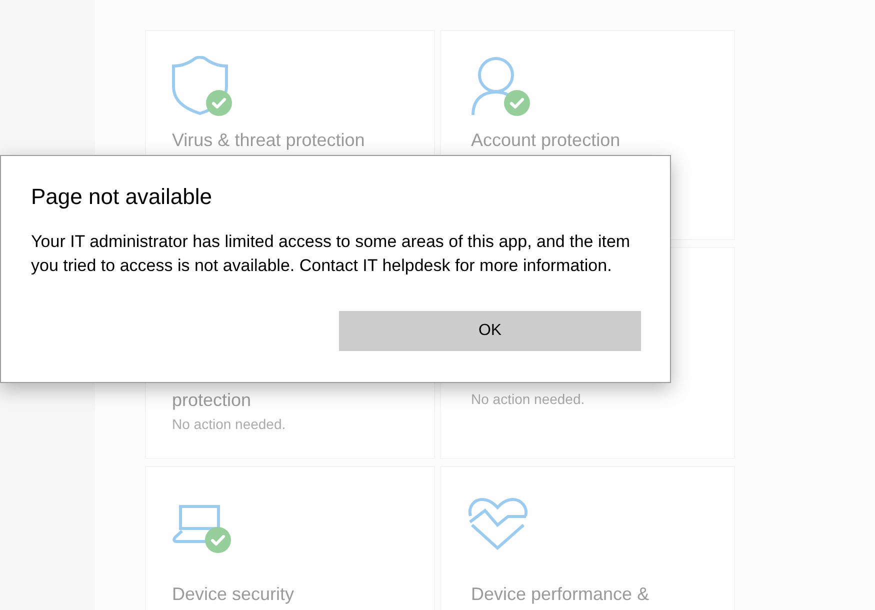  Describe the element at coordinates (268, 140) in the screenshot. I see `tile-title: Virus & threat protection` at that location.